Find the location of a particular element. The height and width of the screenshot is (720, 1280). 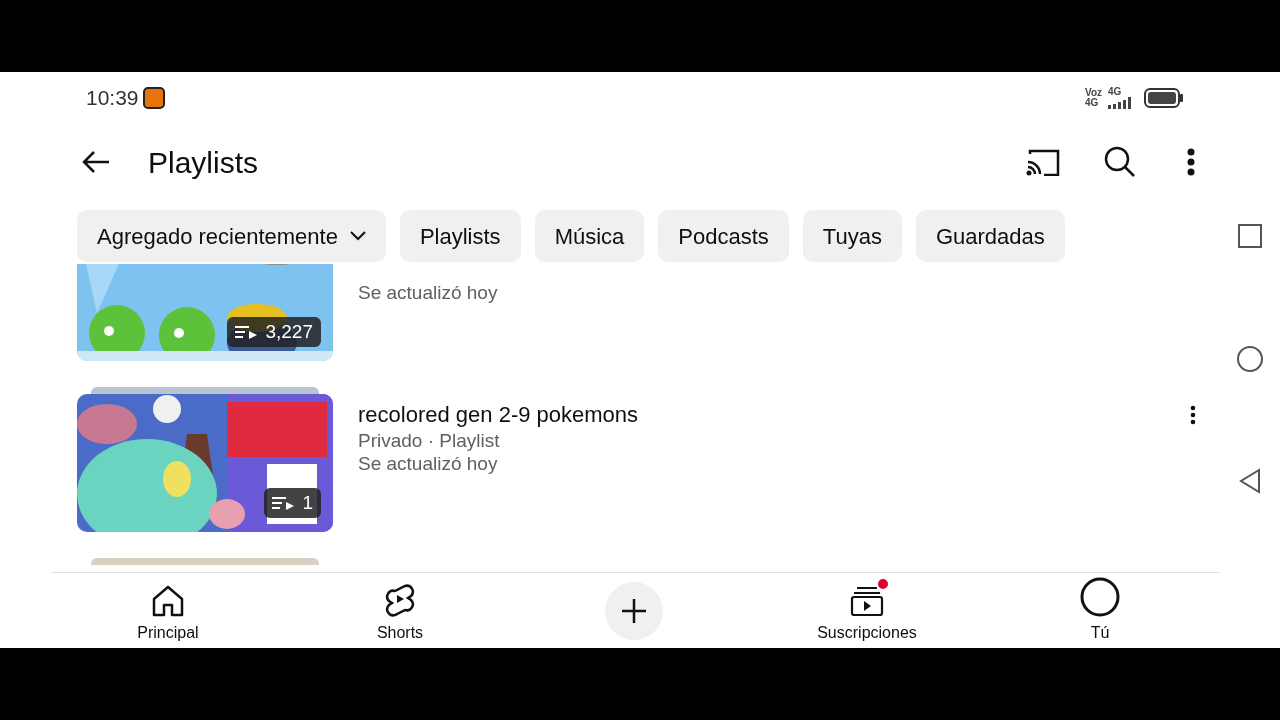

home-icon is located at coordinates (168, 600).